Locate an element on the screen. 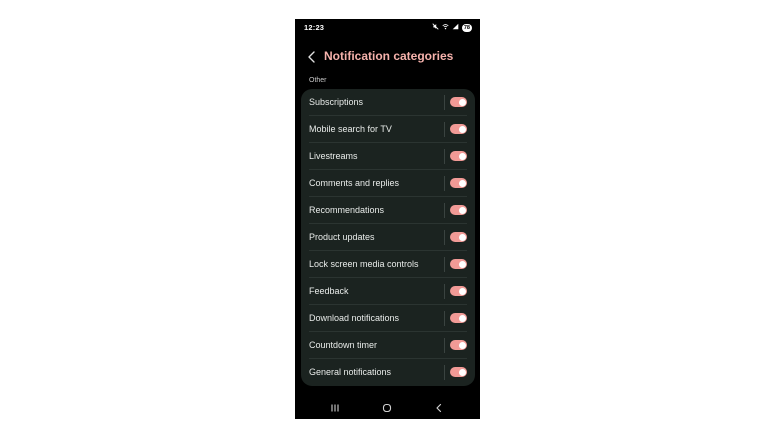 This screenshot has height=438, width=780. list-item: Lock screen media controls is located at coordinates (388, 264).